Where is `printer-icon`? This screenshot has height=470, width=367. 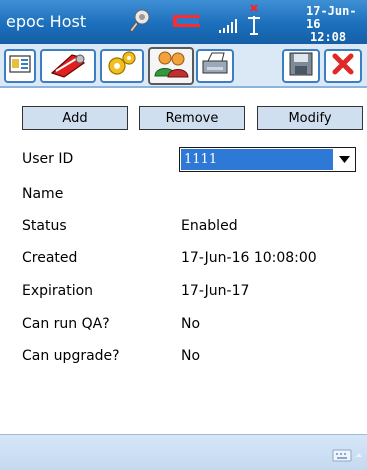
printer-icon is located at coordinates (215, 66).